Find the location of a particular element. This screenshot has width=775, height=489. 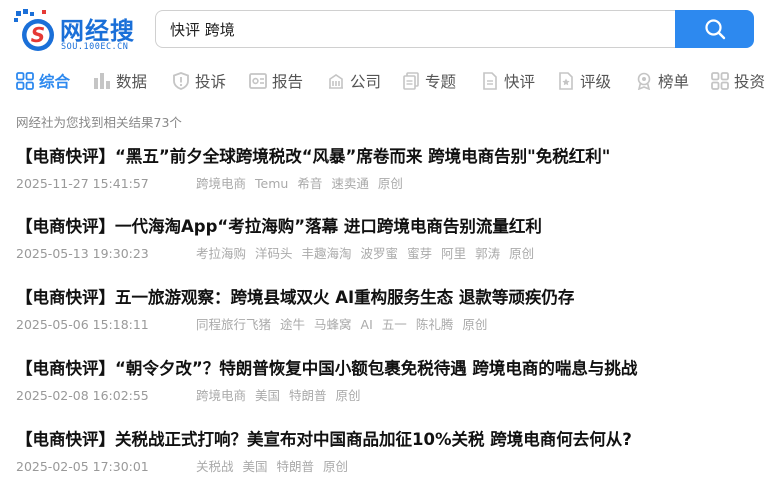

tab-rating: 评级 is located at coordinates (584, 81).